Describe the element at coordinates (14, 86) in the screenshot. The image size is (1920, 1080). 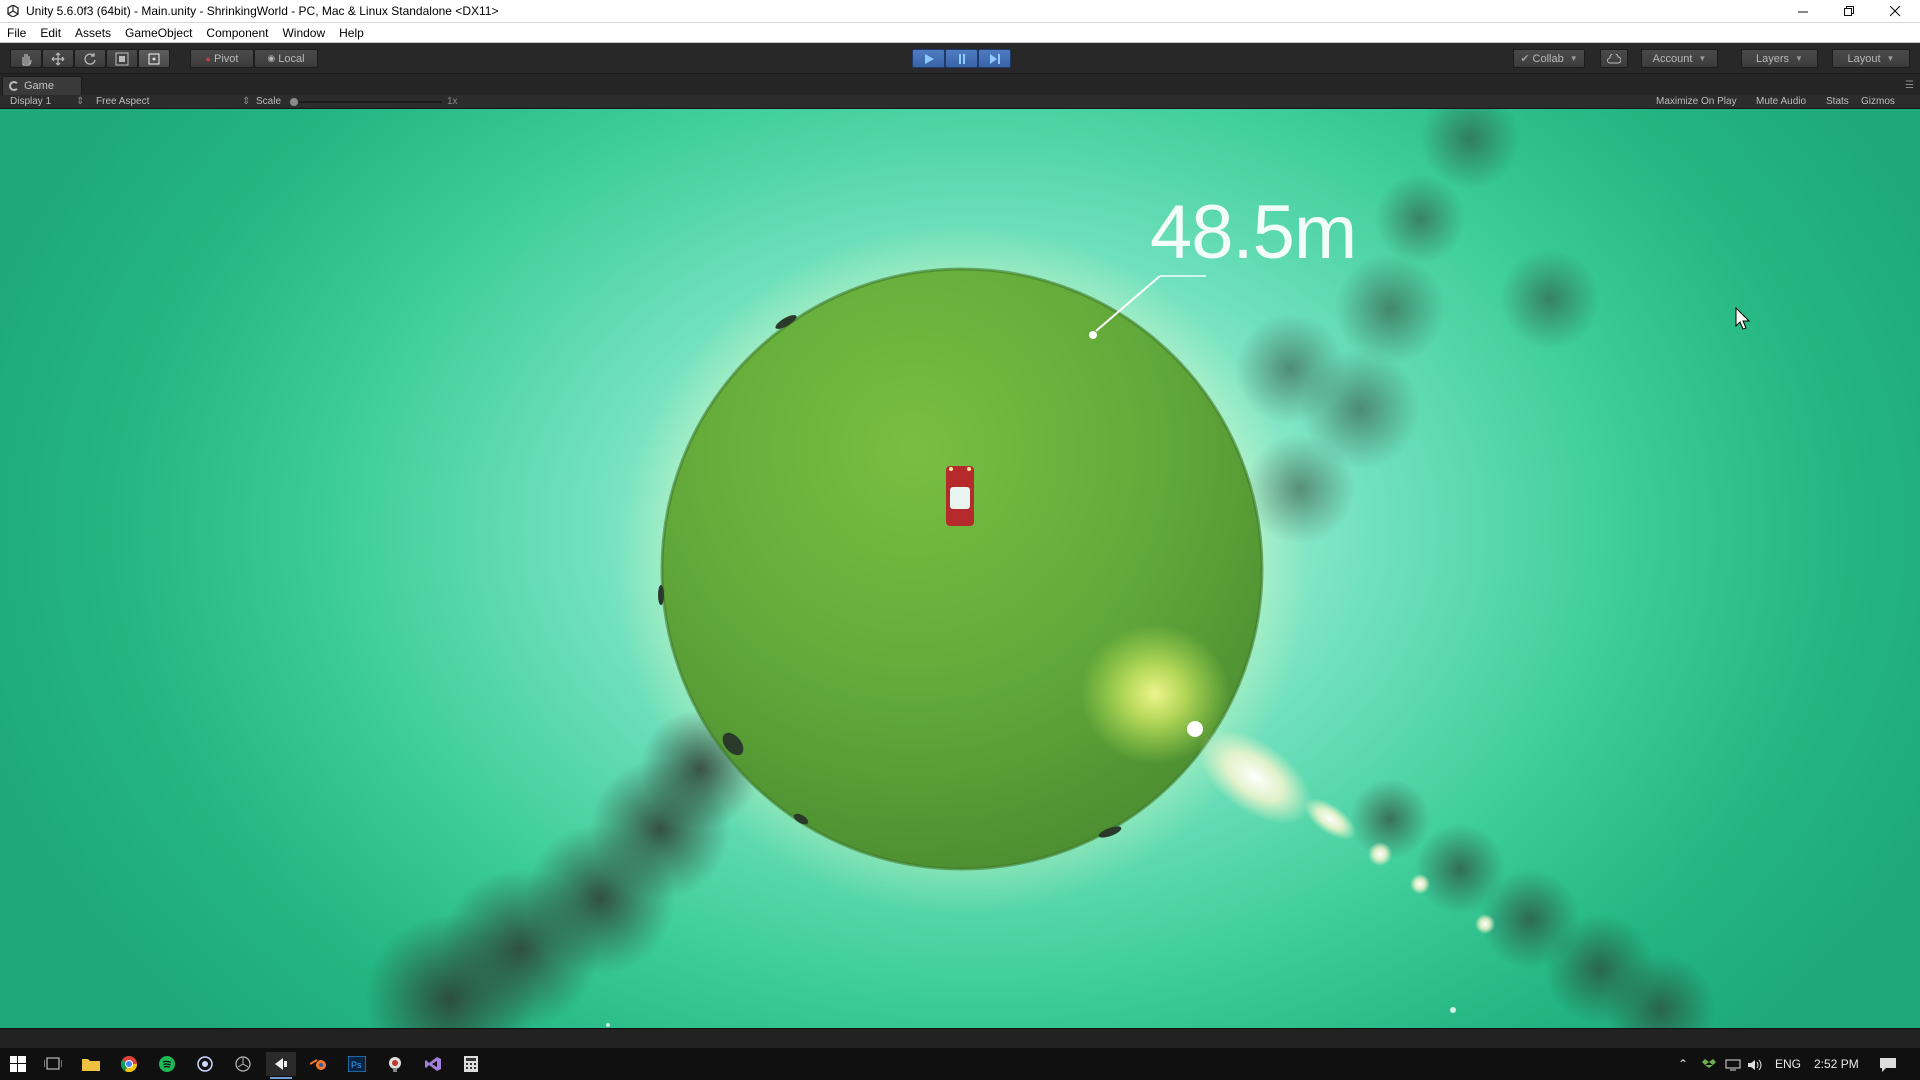
I see `game-tab-icon` at that location.